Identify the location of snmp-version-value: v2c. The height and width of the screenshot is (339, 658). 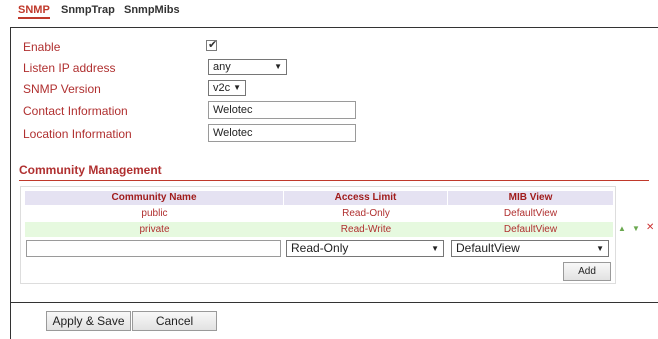
(222, 88).